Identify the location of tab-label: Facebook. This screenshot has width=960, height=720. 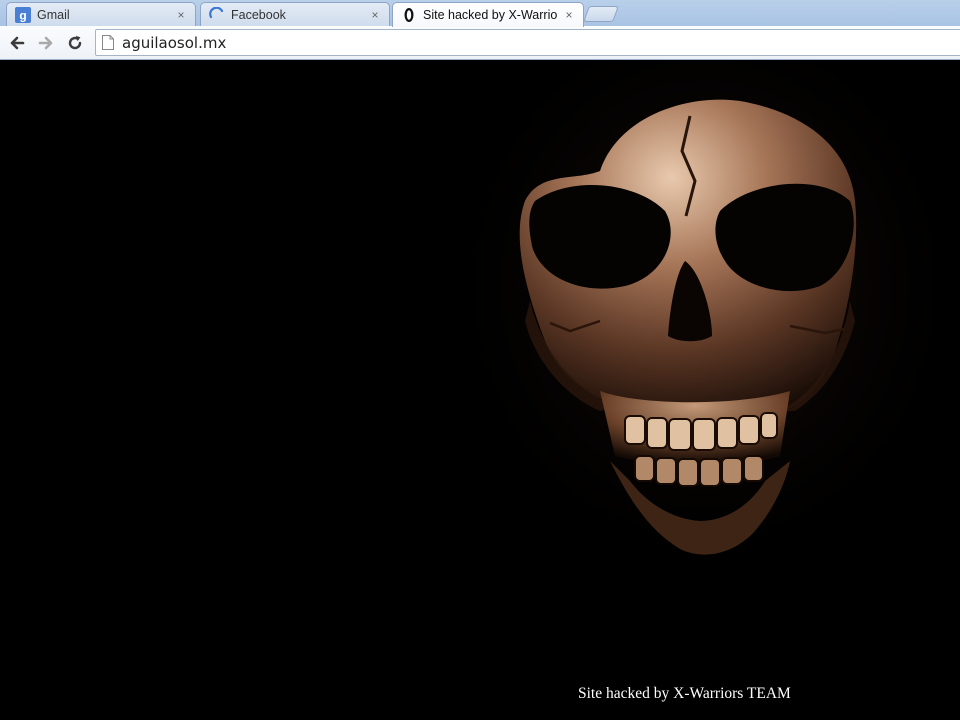
(258, 14).